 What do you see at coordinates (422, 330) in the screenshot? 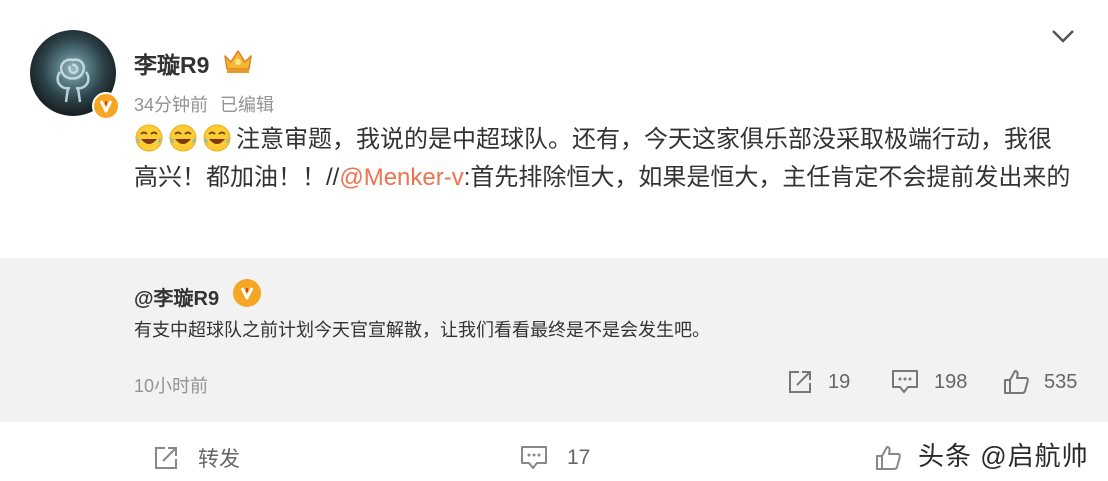
I see `repost-text: 有支中超球队之前计划今天官宣解散，让我们看看最终是不是会发生吧。` at bounding box center [422, 330].